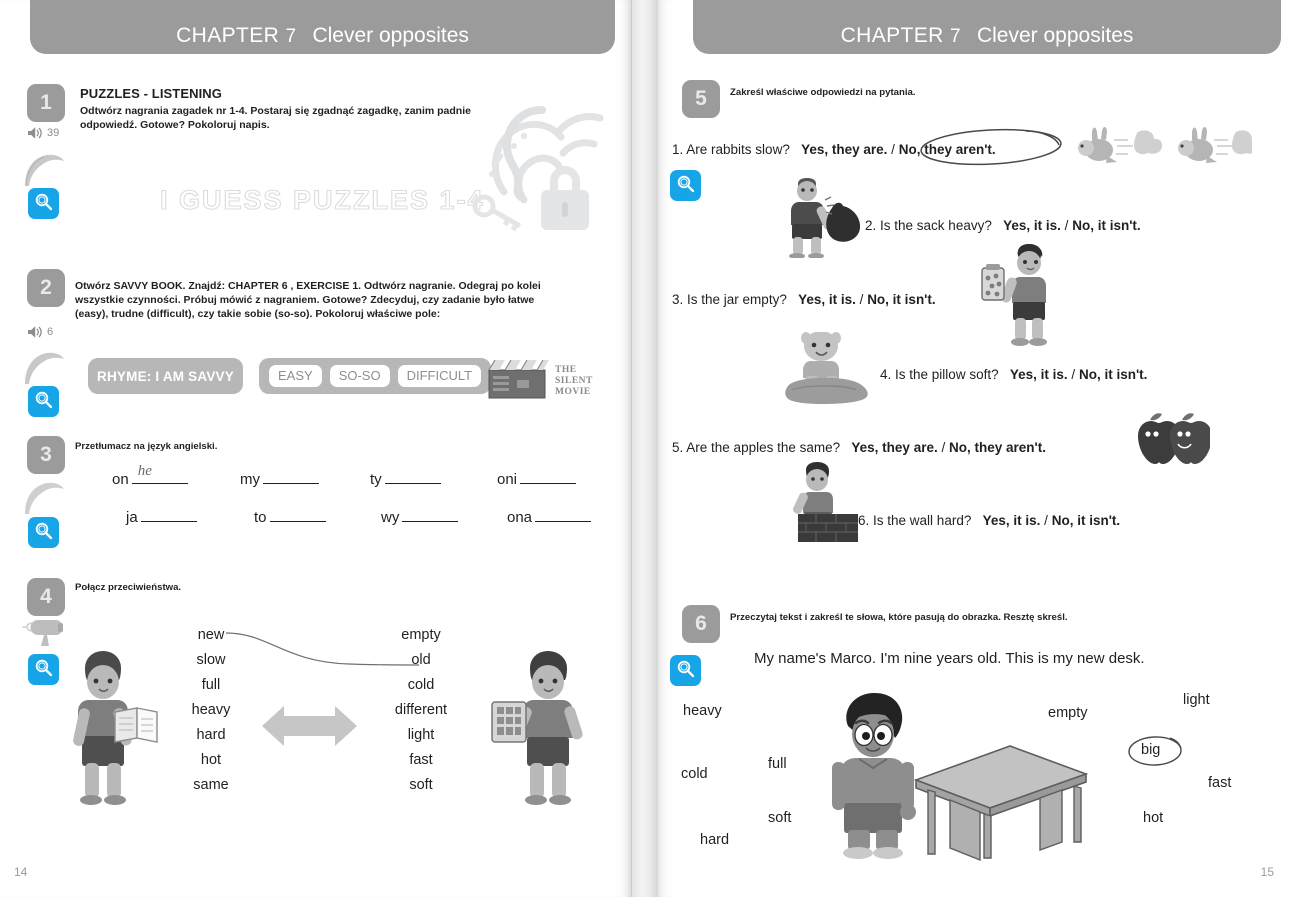 This screenshot has width=1290, height=897. What do you see at coordinates (228, 35) in the screenshot?
I see `chapter-word-left: CHAPTER` at bounding box center [228, 35].